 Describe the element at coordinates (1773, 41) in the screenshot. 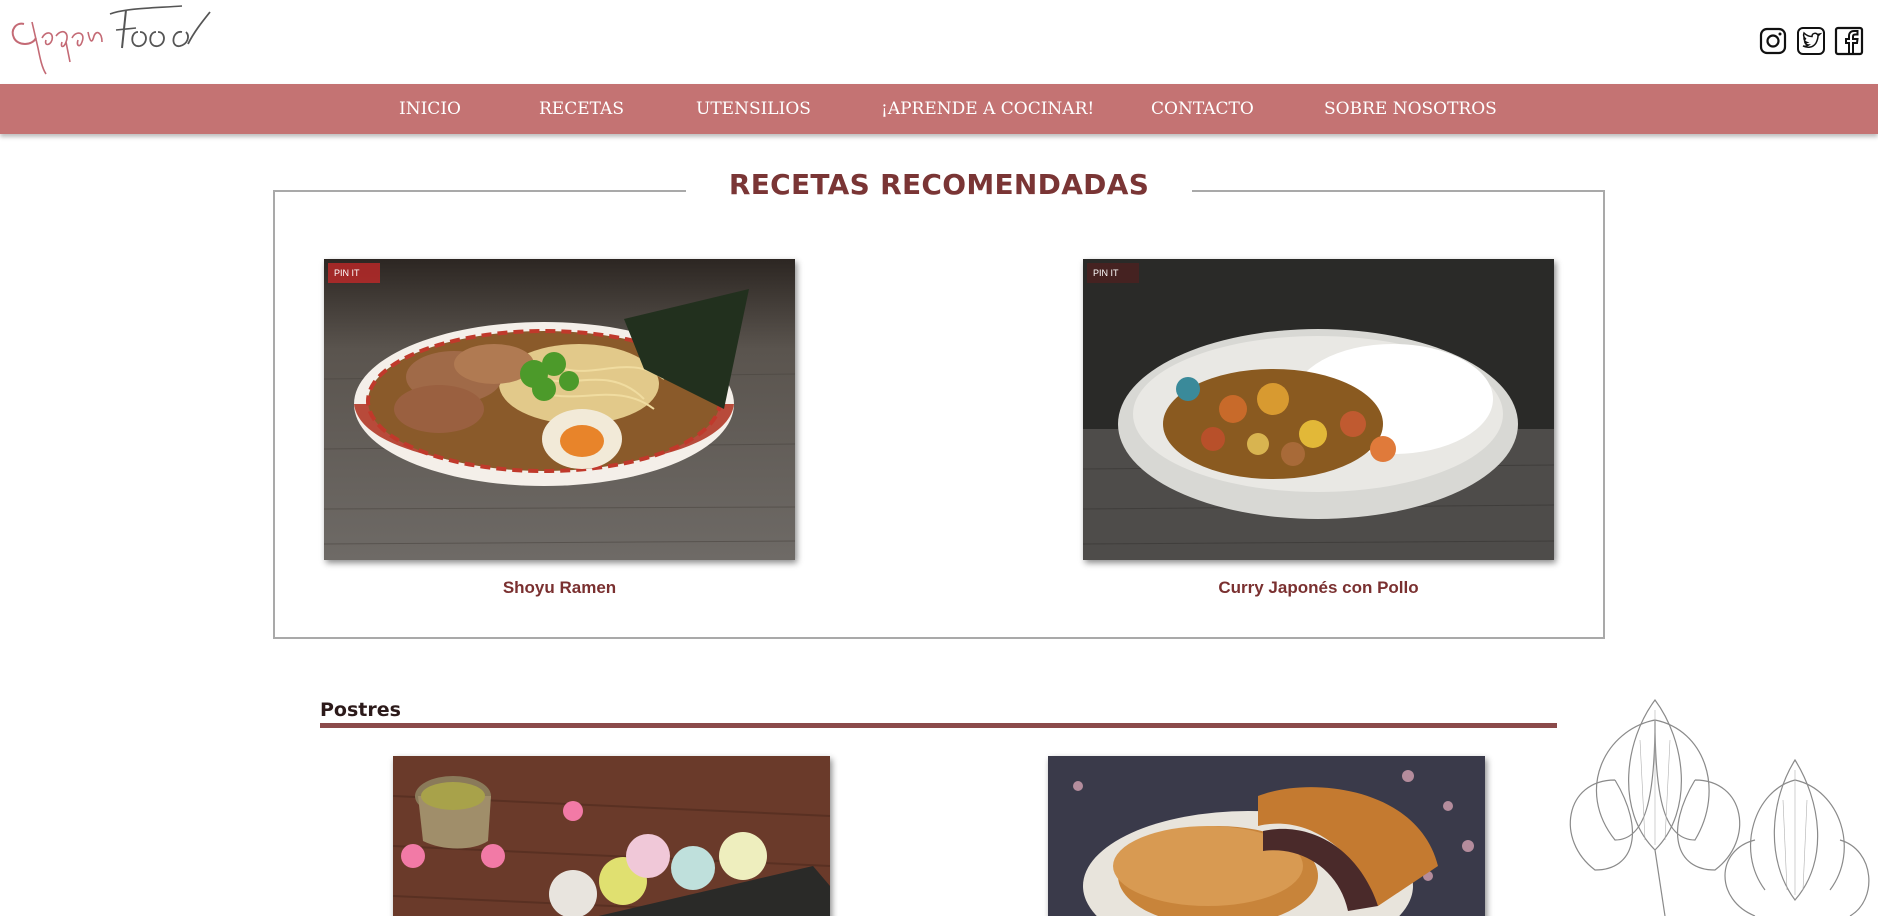

I see `instagram-icon` at that location.